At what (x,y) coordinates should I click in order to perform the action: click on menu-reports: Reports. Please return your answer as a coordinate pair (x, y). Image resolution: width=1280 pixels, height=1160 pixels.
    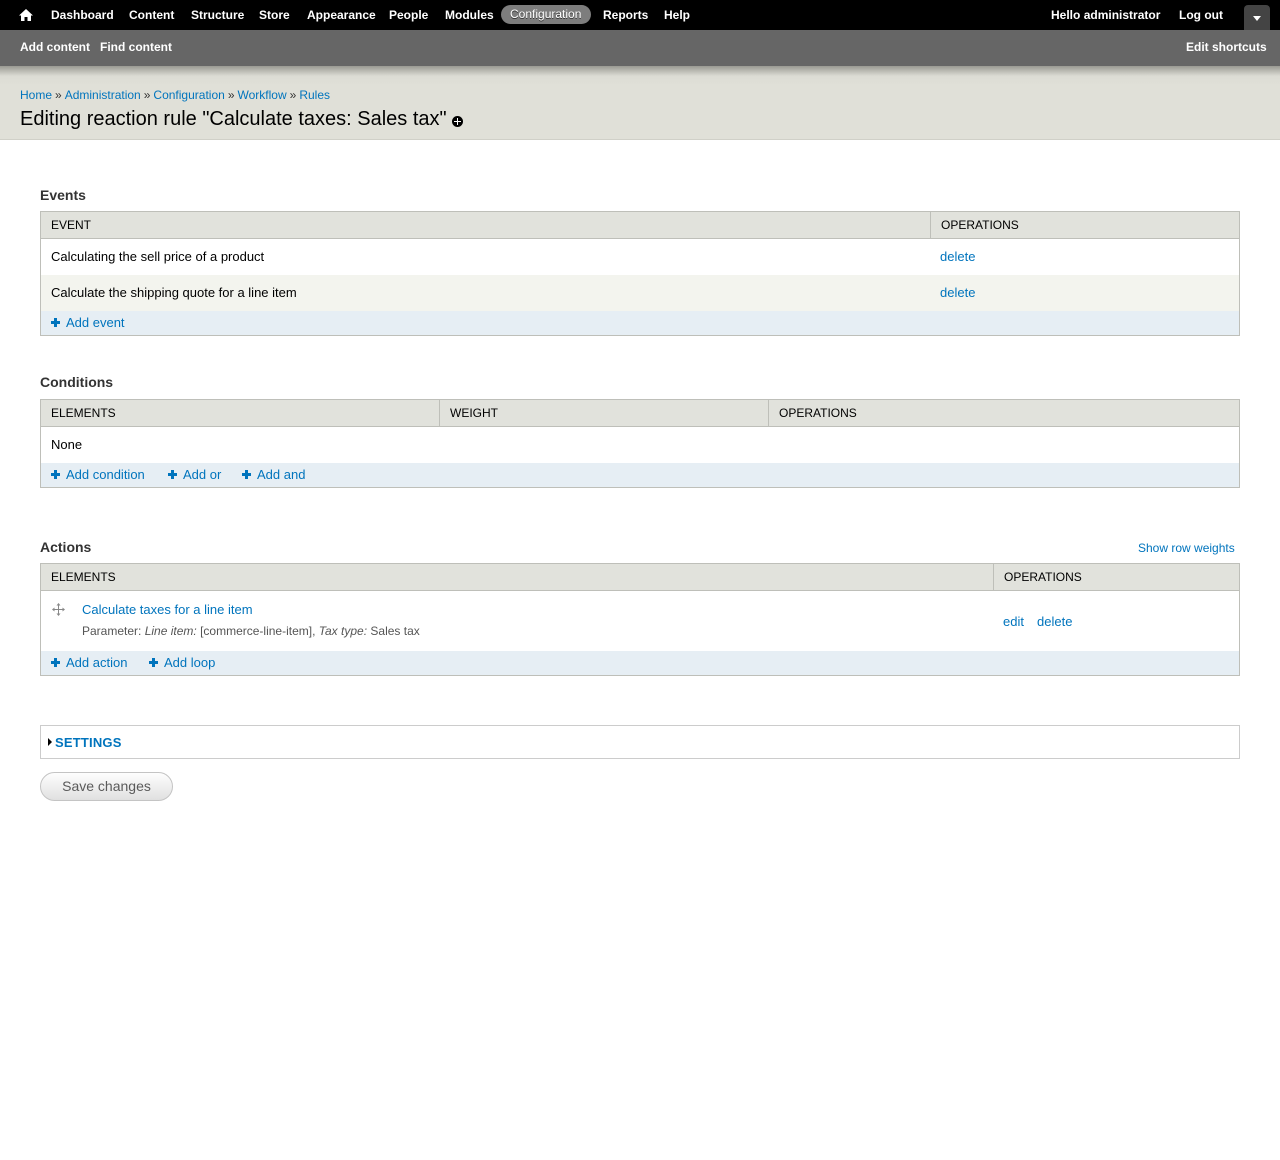
    Looking at the image, I should click on (625, 15).